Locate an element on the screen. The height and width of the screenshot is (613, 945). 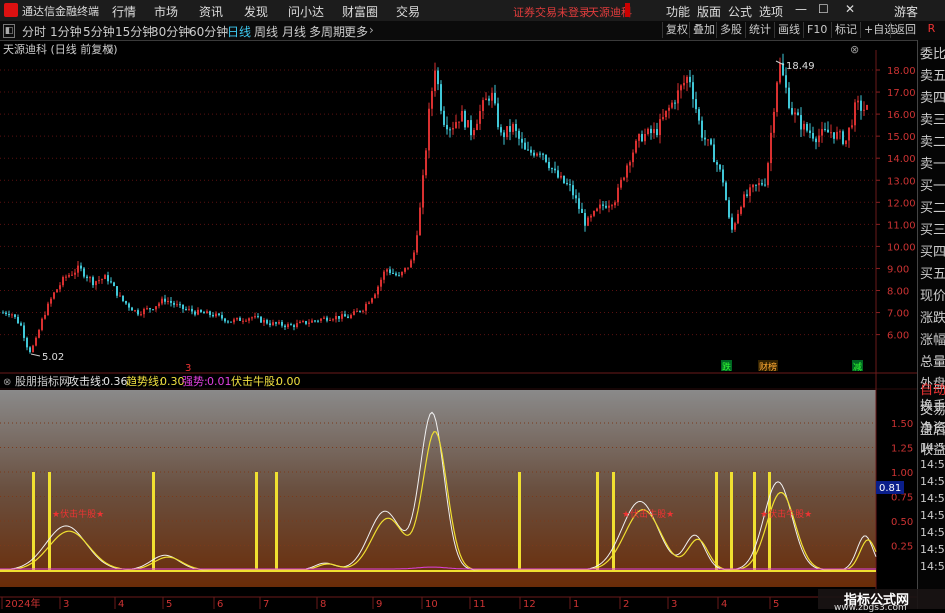
settings-icon: ⊗ is located at coordinates (109, 49).